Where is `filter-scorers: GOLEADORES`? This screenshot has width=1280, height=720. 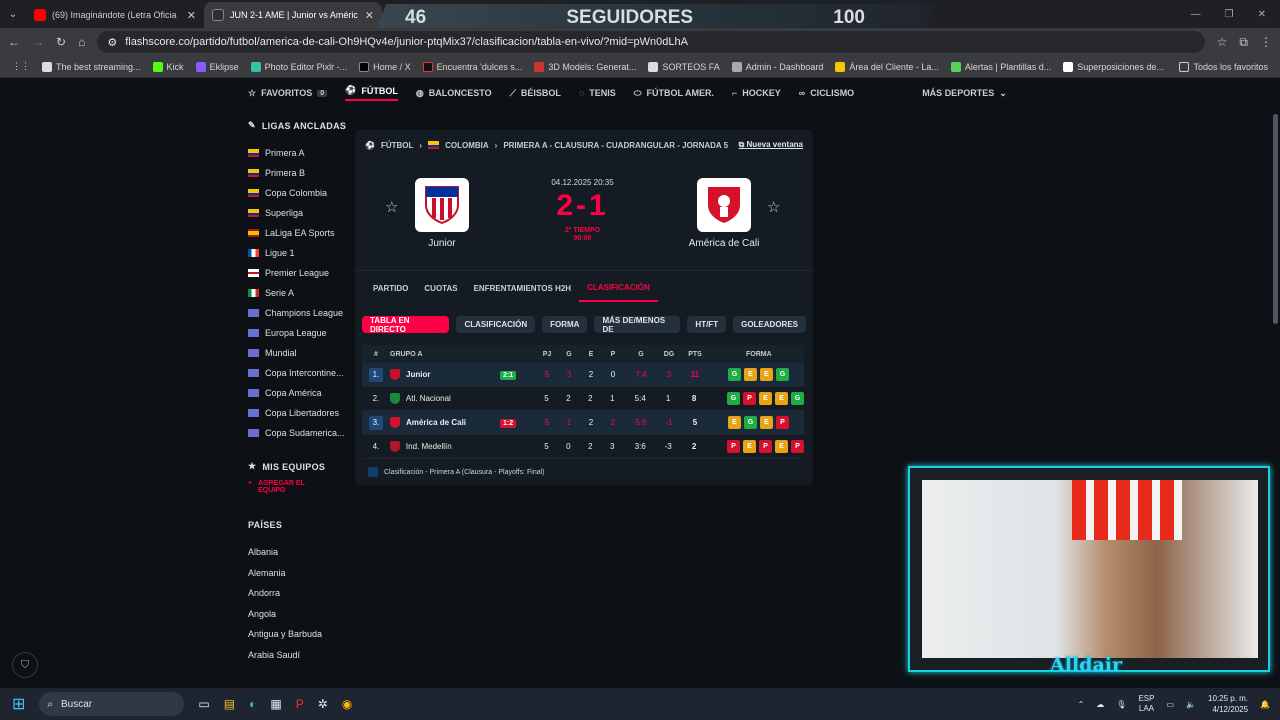
filter-scorers: GOLEADORES is located at coordinates (769, 324).